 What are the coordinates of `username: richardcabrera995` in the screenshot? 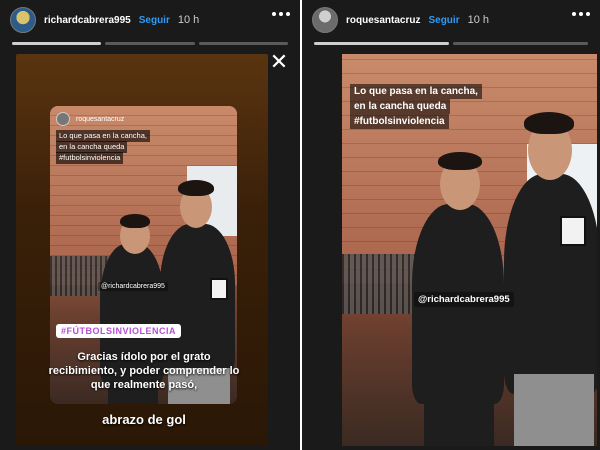 It's located at (87, 20).